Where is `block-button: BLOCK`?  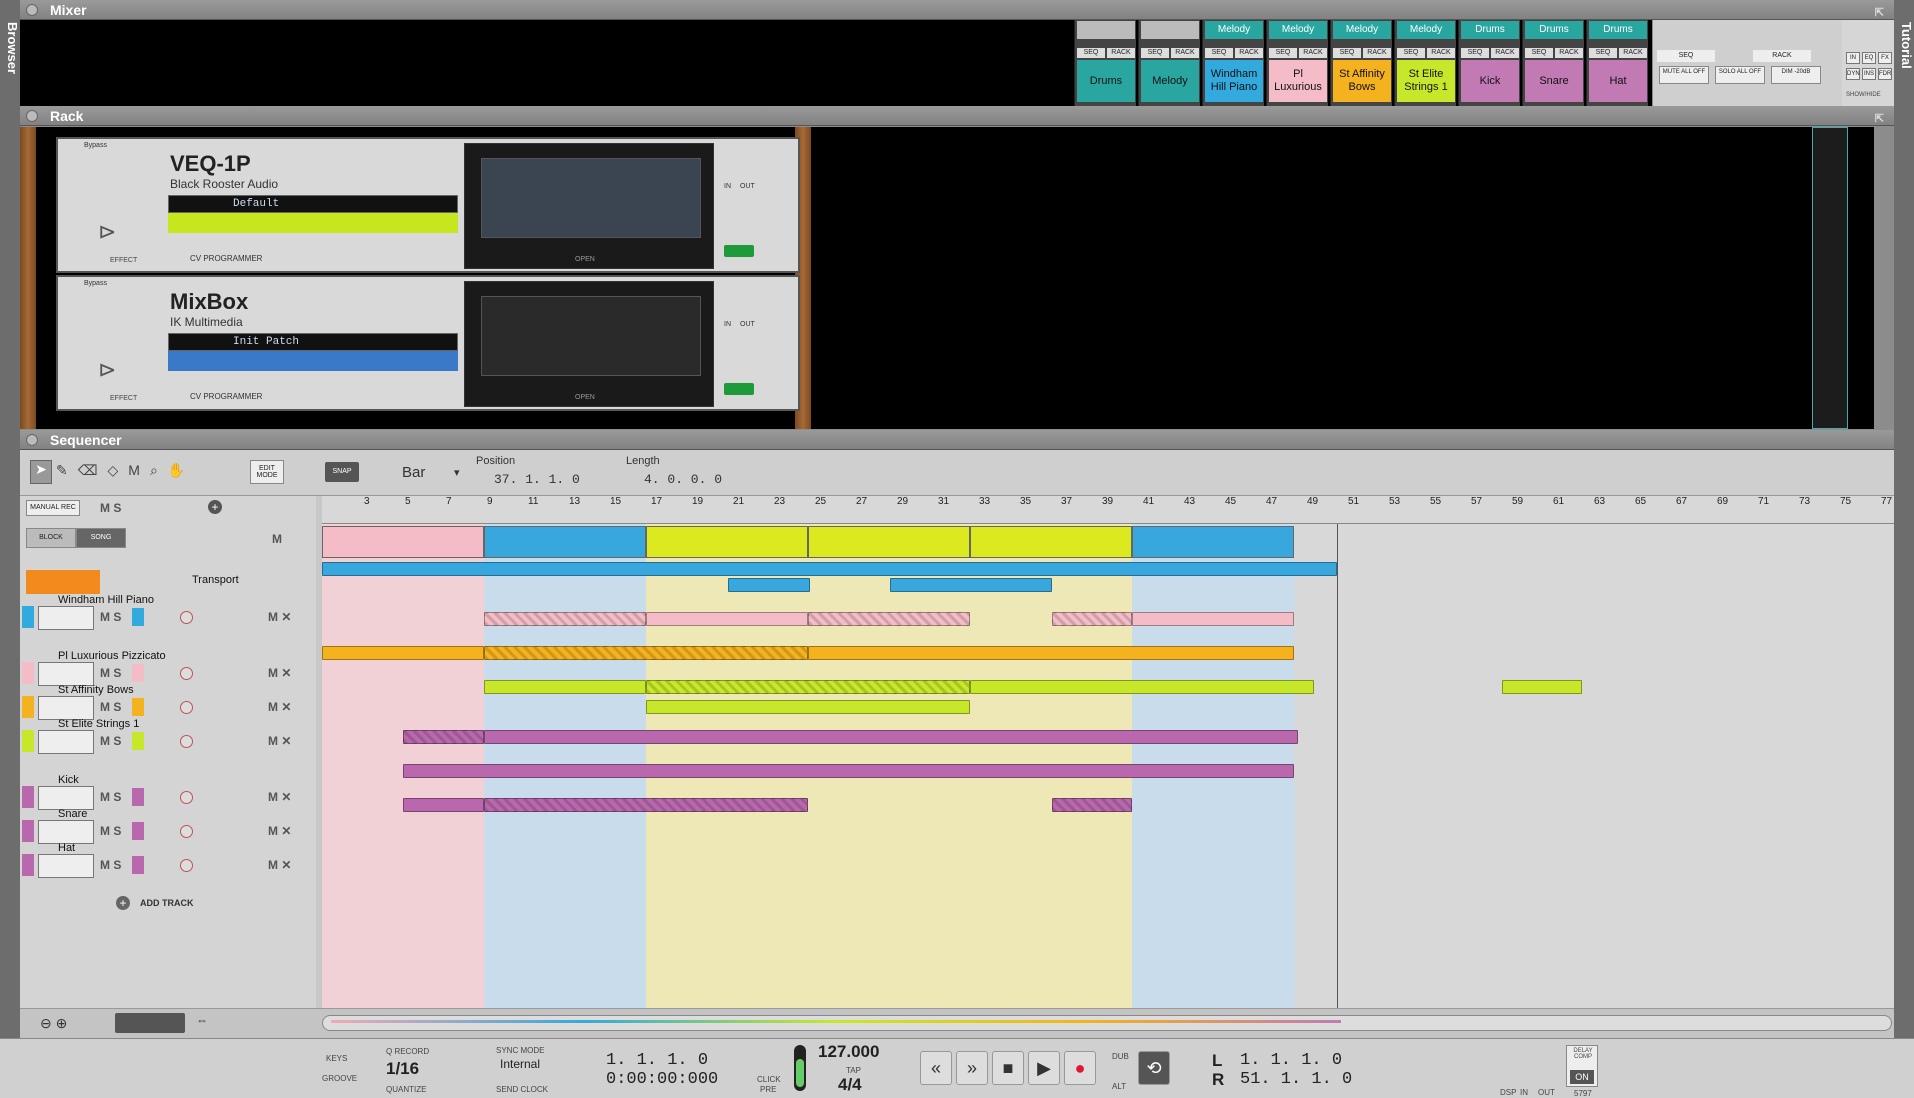
block-button: BLOCK is located at coordinates (51, 538).